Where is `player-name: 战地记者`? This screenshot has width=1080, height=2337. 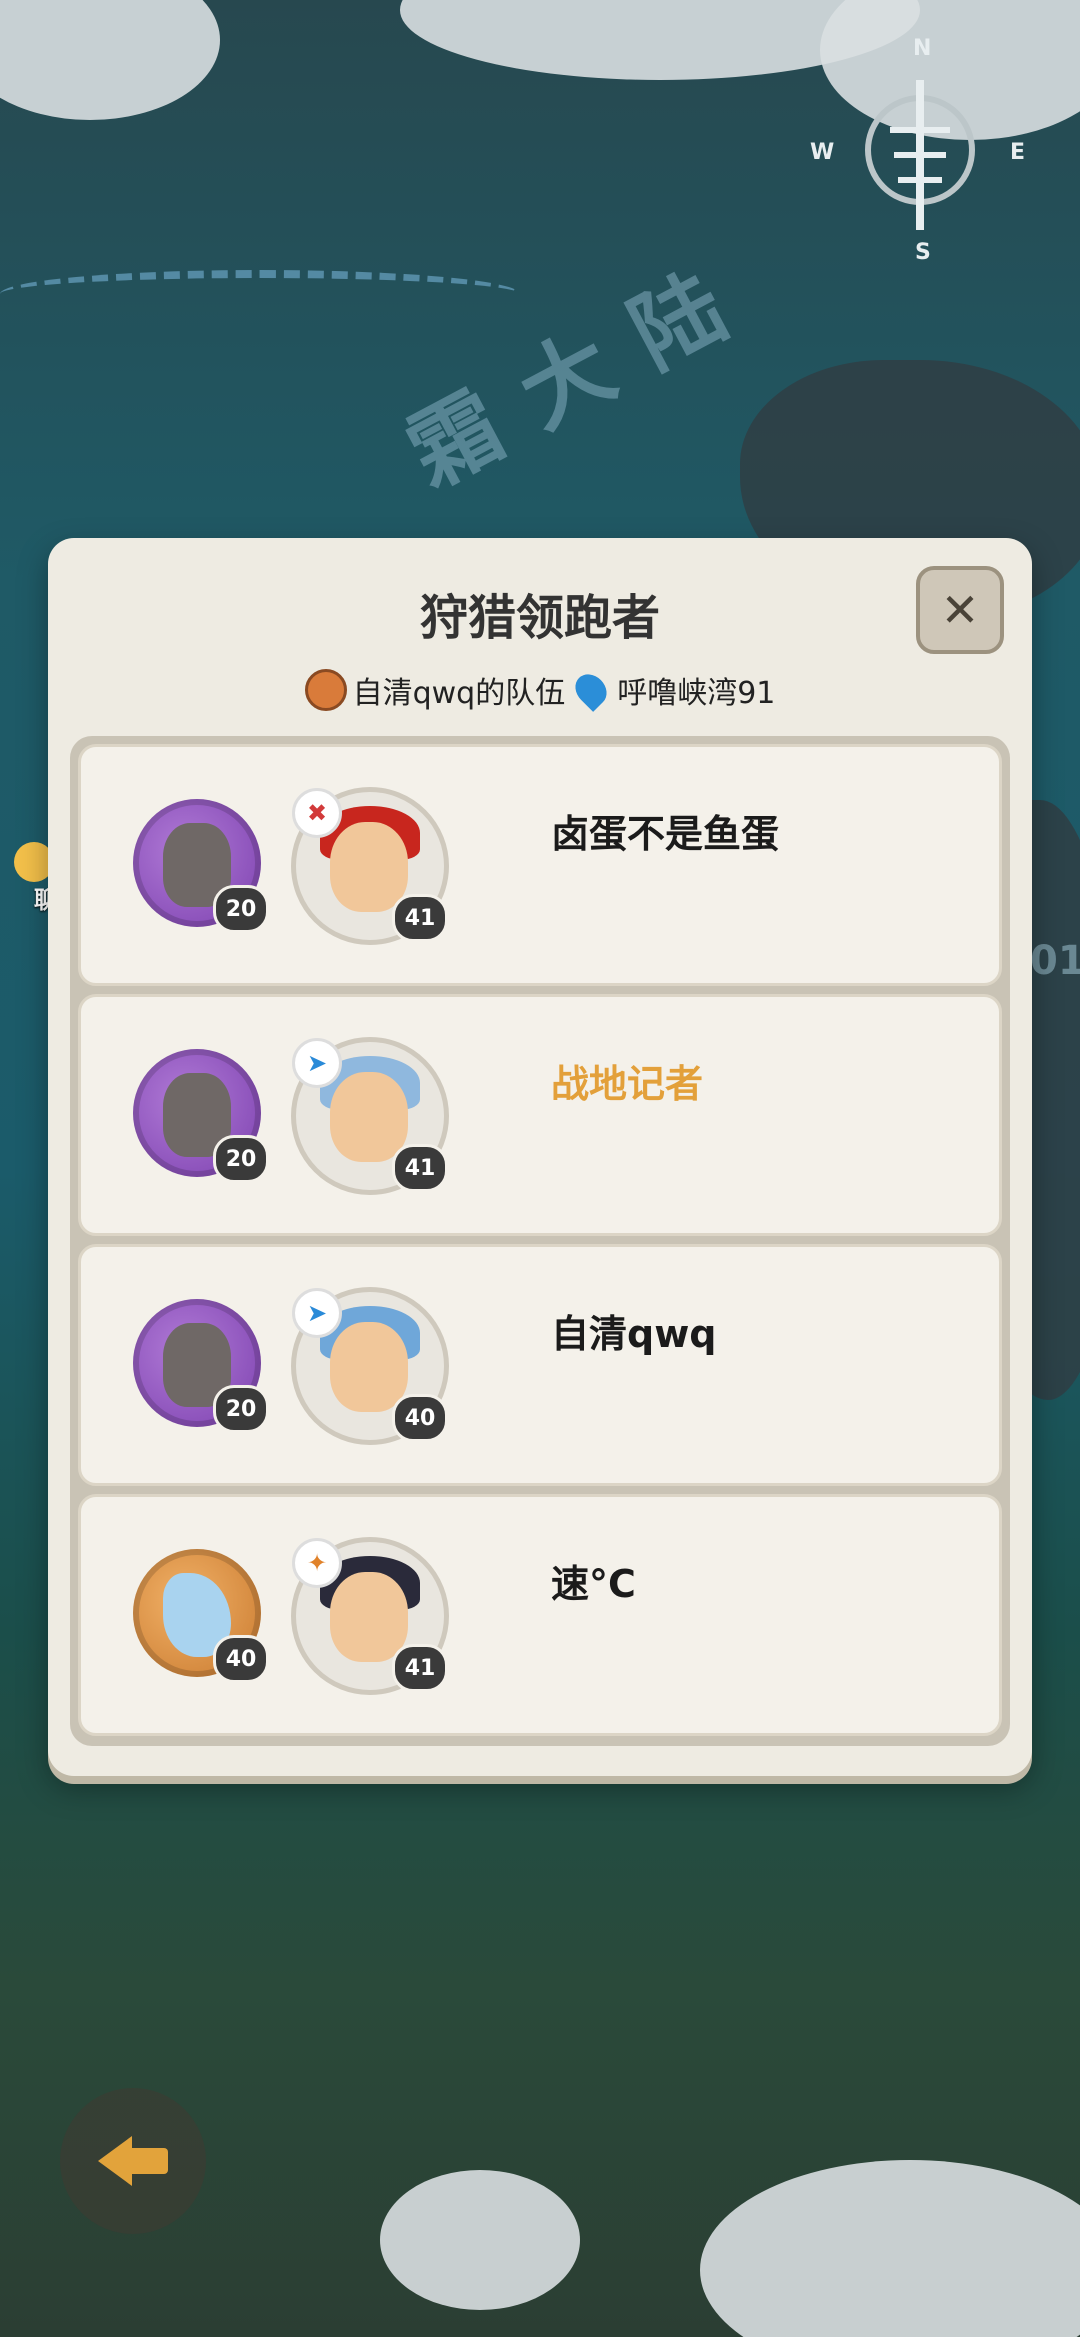 player-name: 战地记者 is located at coordinates (627, 1084).